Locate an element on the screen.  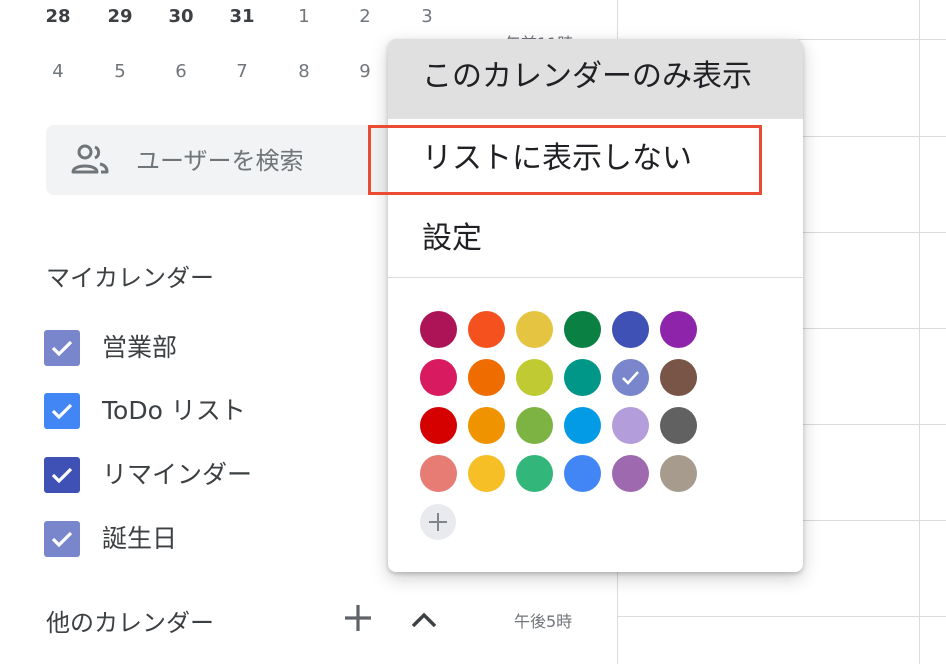
other-calendars-title: 他のカレンダー is located at coordinates (130, 620).